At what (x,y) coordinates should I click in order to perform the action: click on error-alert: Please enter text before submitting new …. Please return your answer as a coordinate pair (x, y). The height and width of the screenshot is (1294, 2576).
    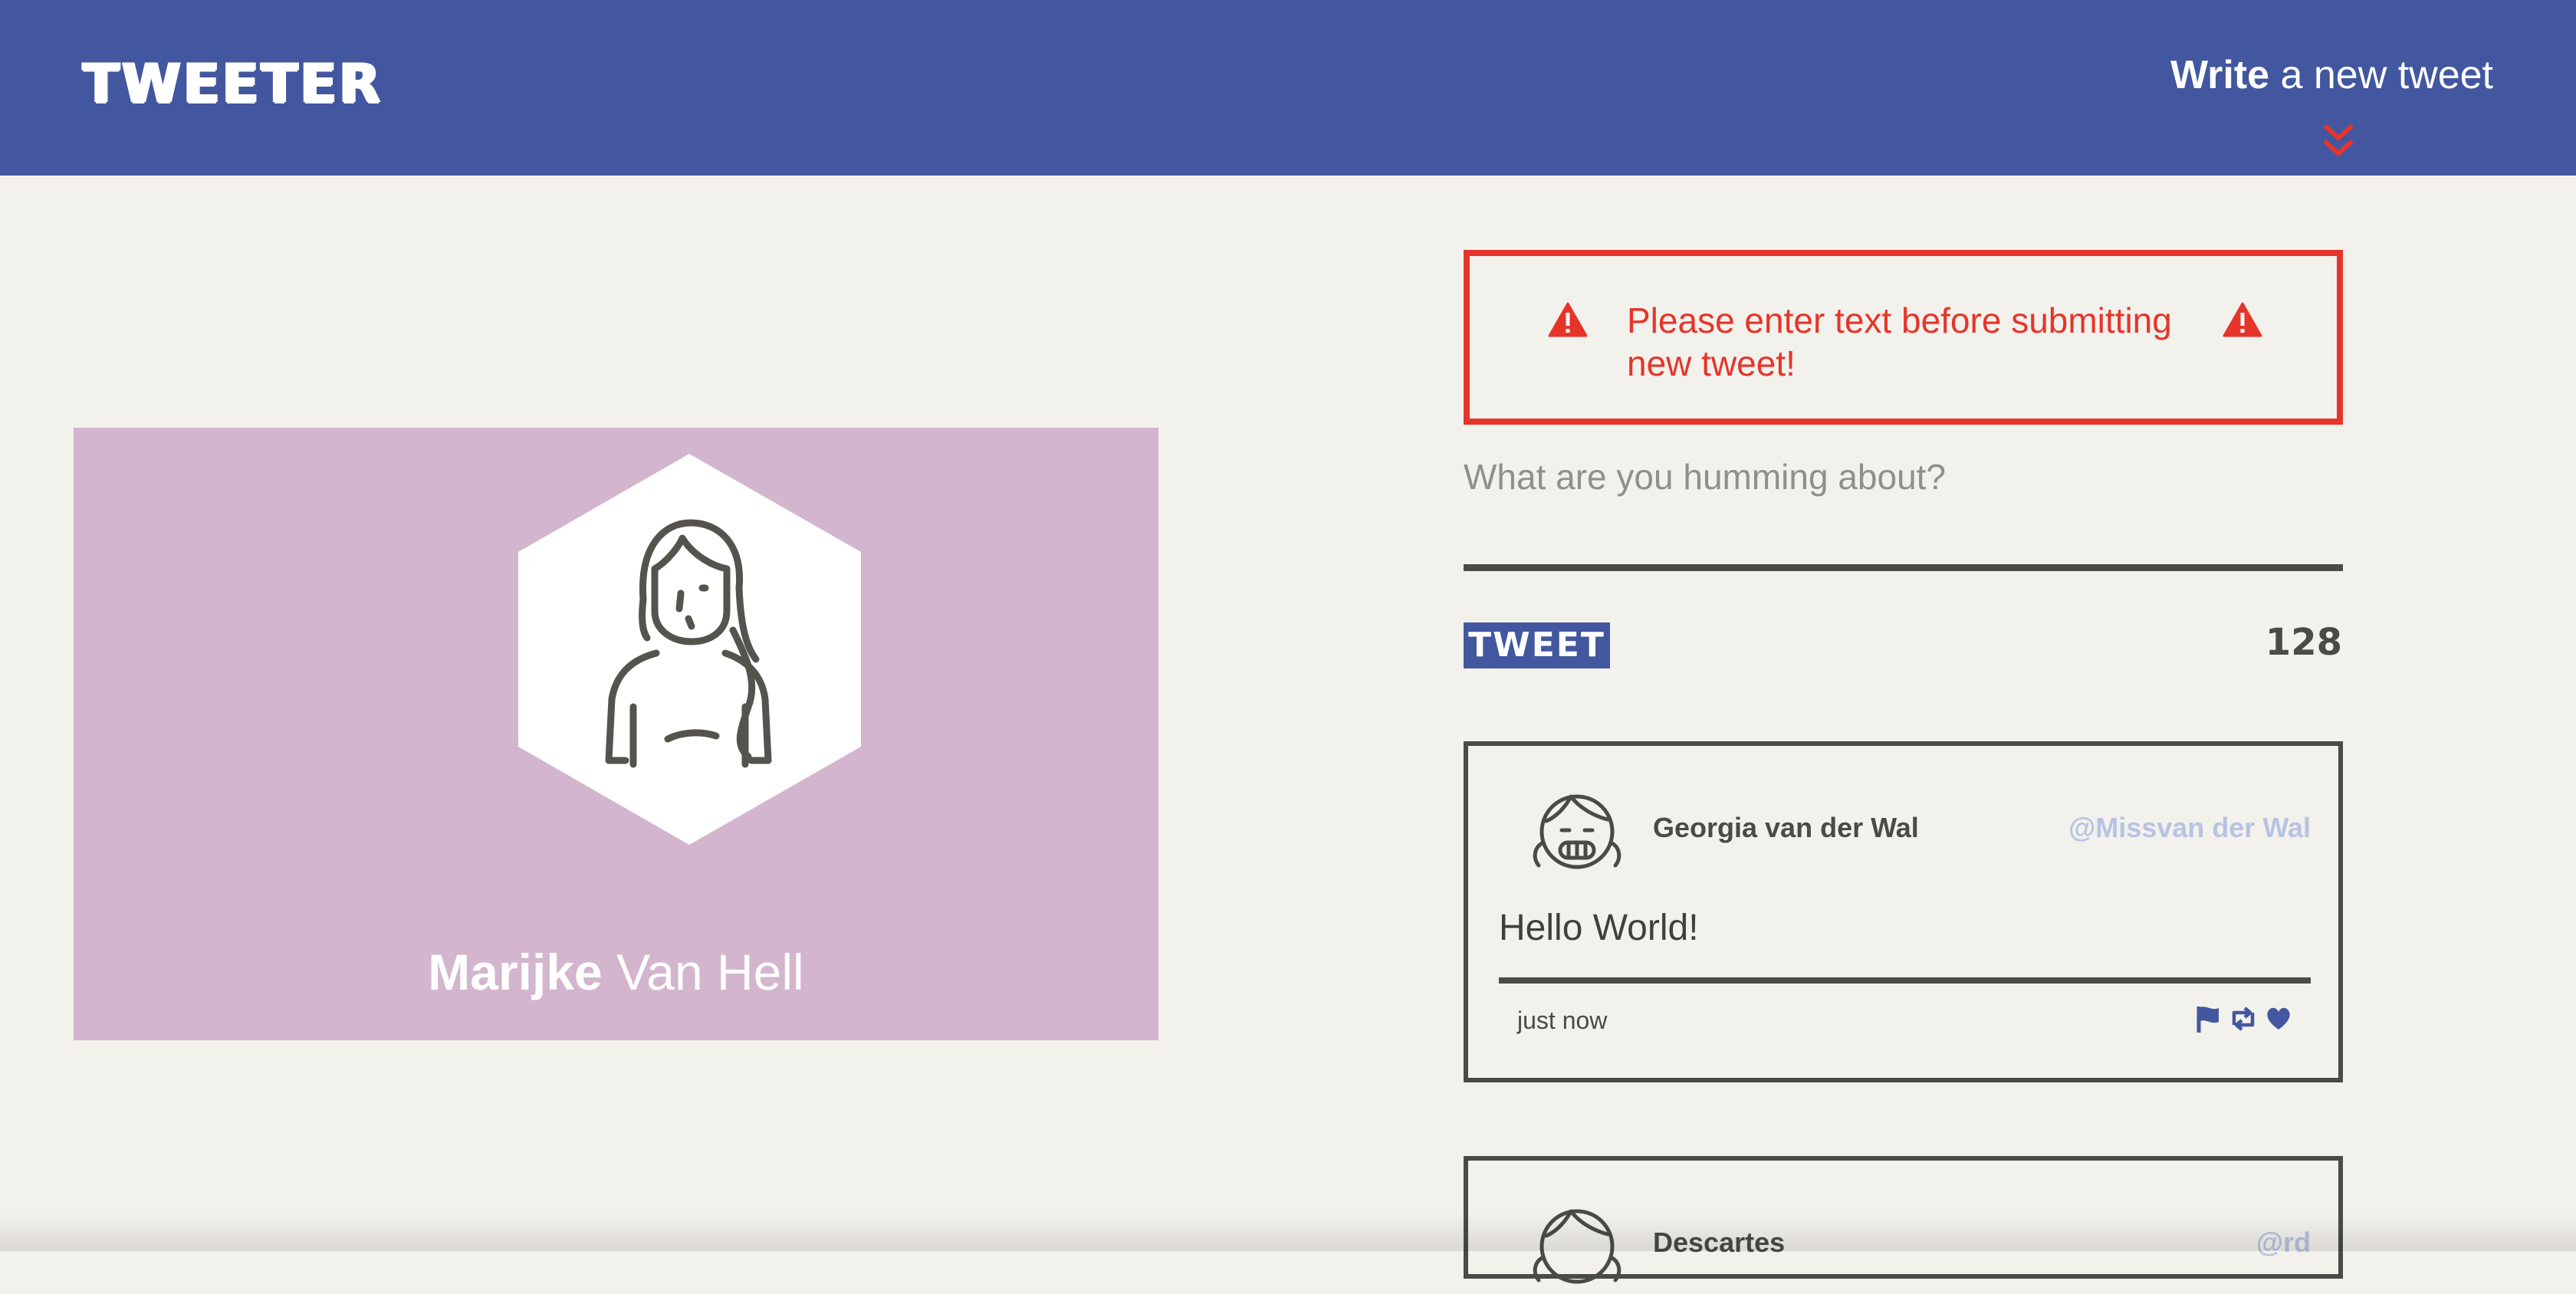
    Looking at the image, I should click on (1904, 338).